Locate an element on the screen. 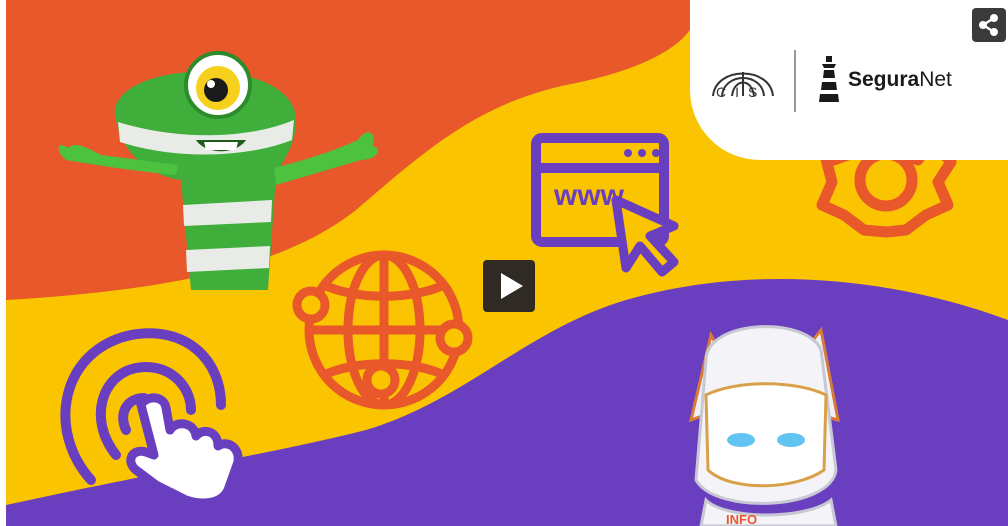 This screenshot has width=1008, height=526. play-button is located at coordinates (509, 286).